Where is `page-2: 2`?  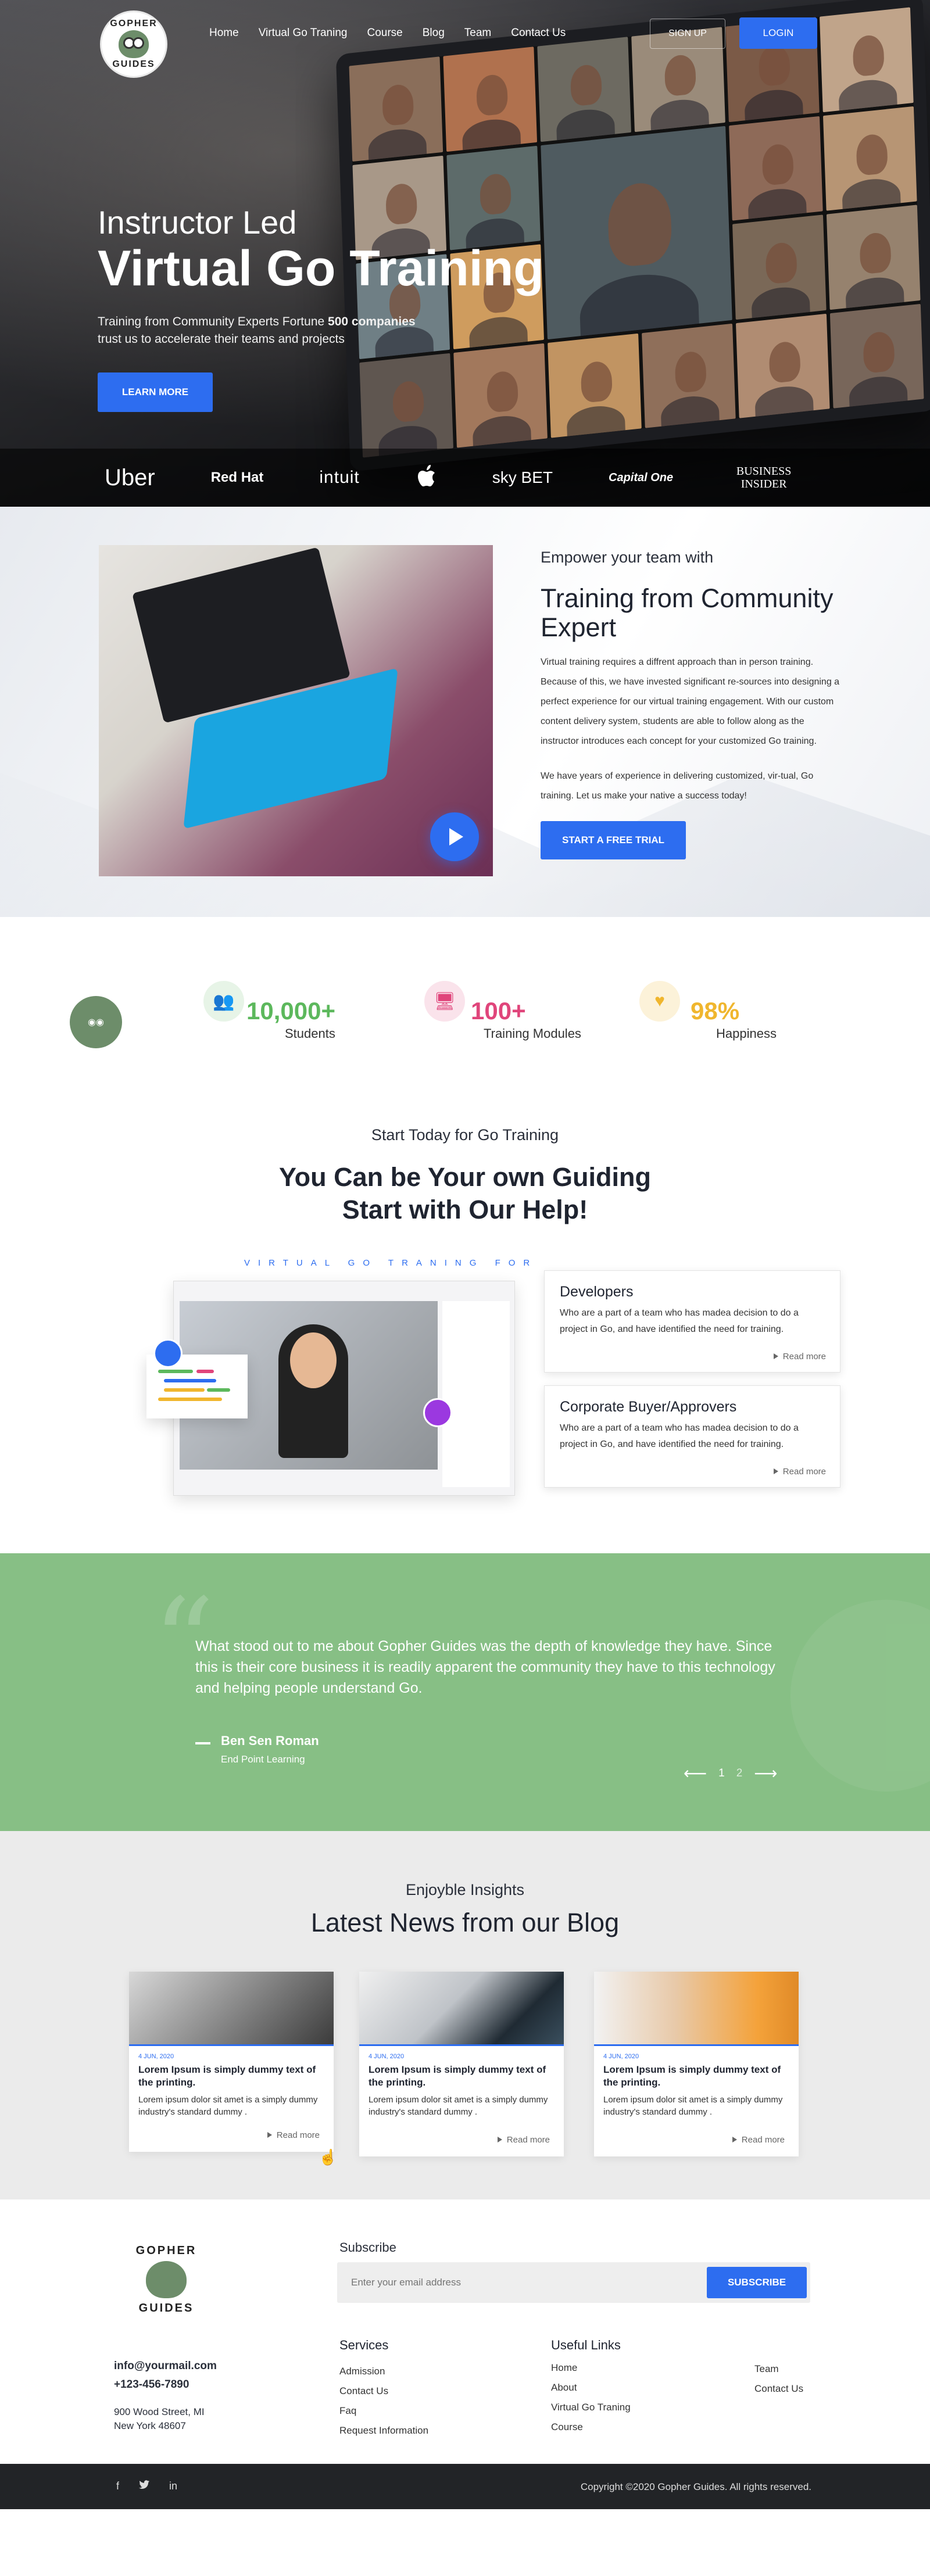 page-2: 2 is located at coordinates (739, 1773).